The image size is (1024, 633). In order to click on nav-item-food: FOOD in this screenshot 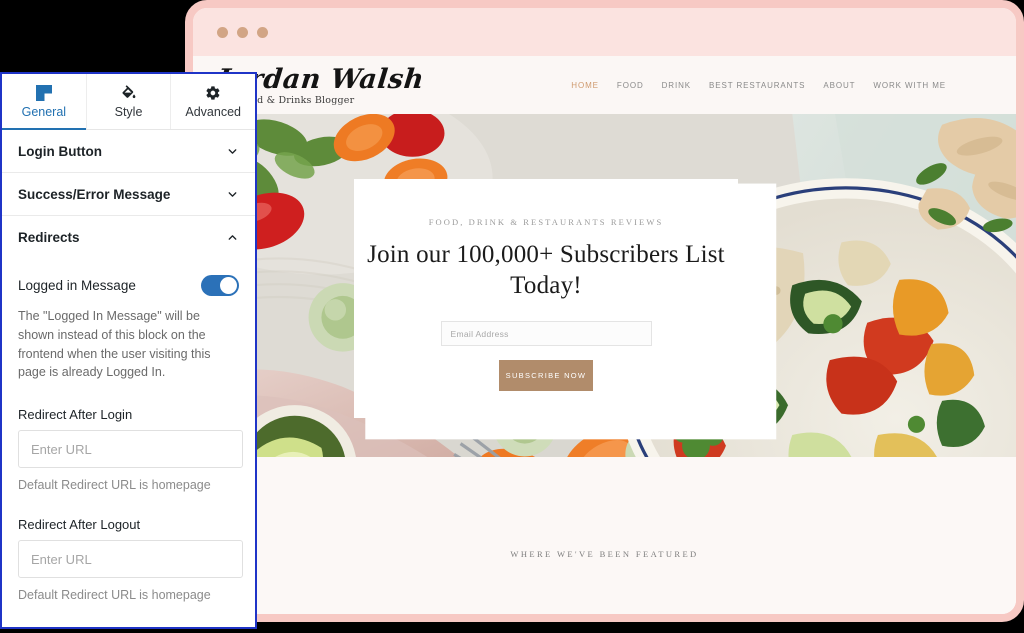, I will do `click(630, 85)`.